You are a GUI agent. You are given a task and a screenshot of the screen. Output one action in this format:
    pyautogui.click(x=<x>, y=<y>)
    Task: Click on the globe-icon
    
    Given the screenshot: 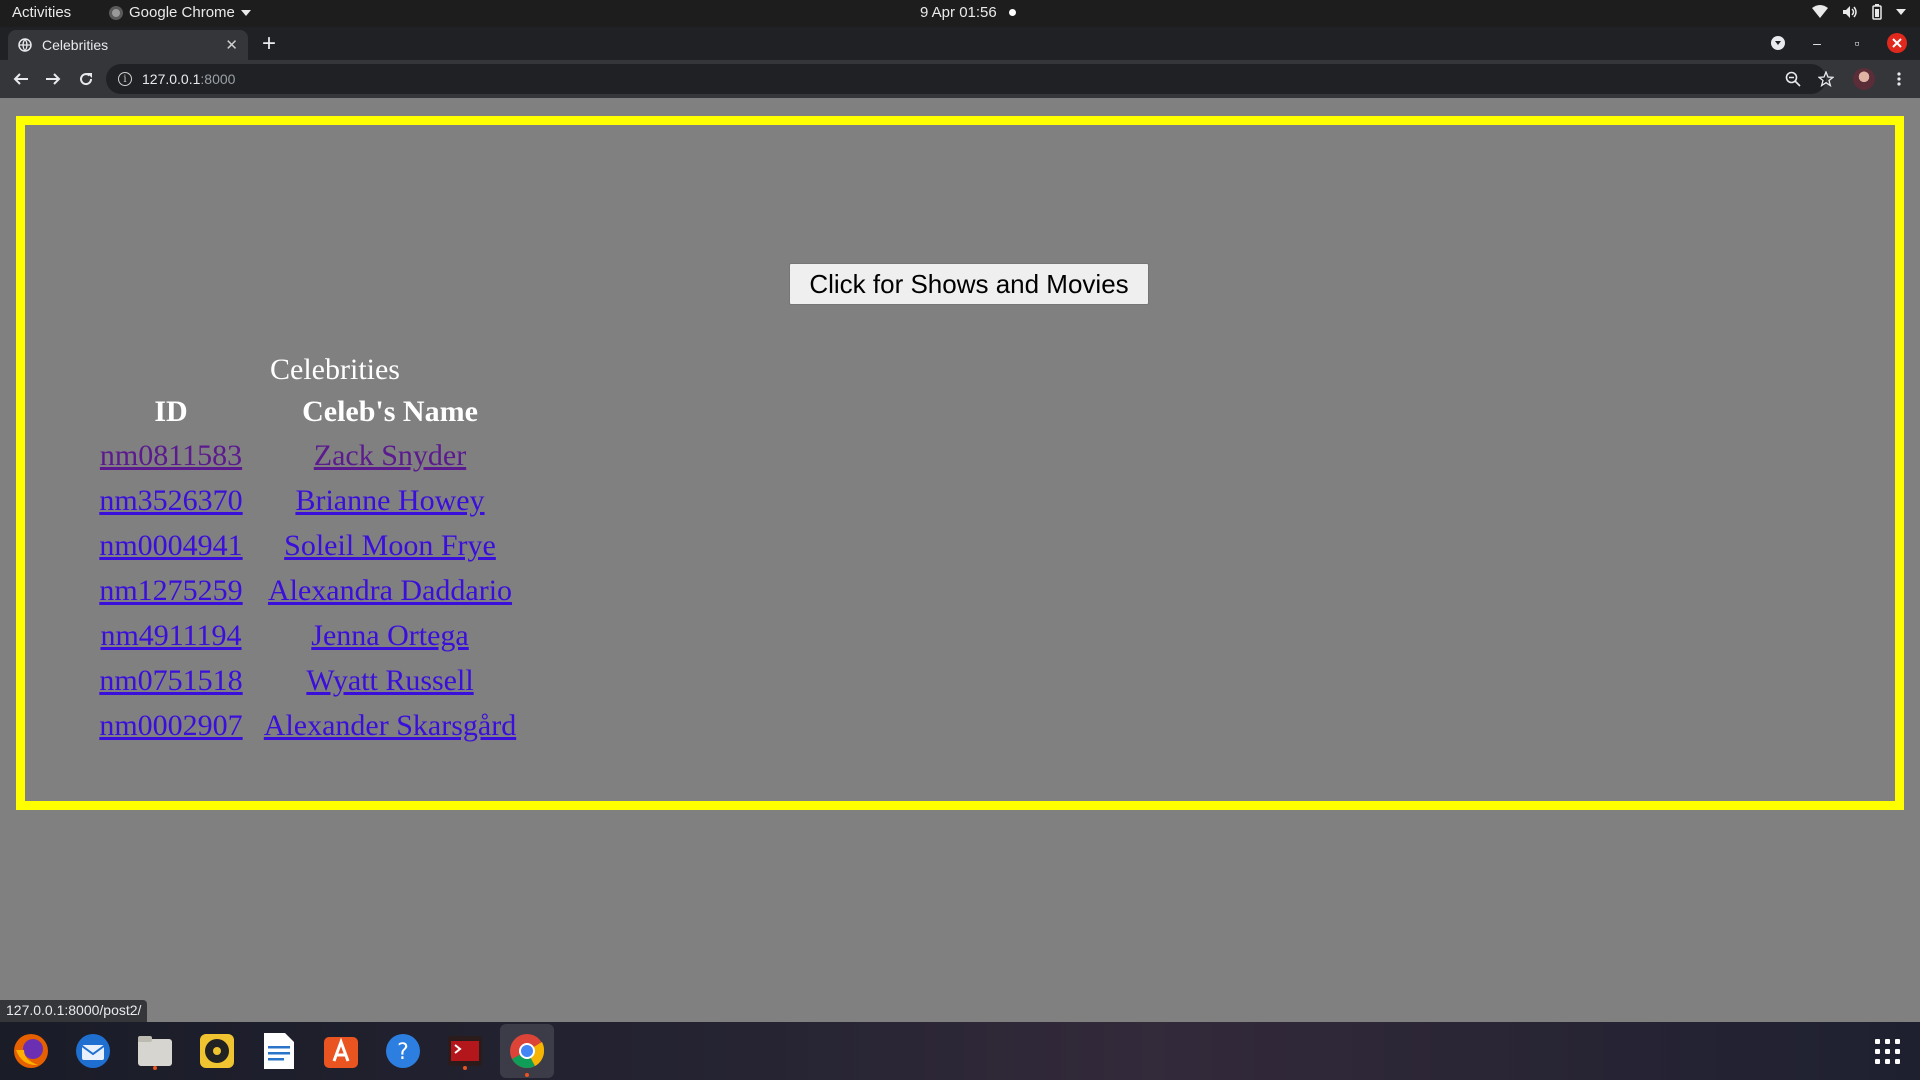 What is the action you would take?
    pyautogui.click(x=25, y=45)
    